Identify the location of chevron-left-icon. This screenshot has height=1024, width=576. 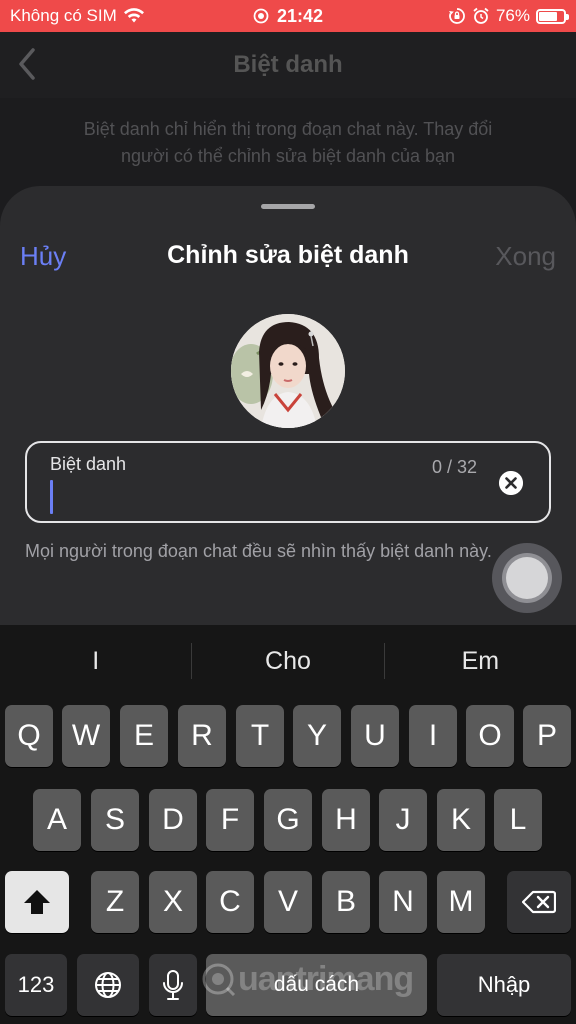
(27, 64).